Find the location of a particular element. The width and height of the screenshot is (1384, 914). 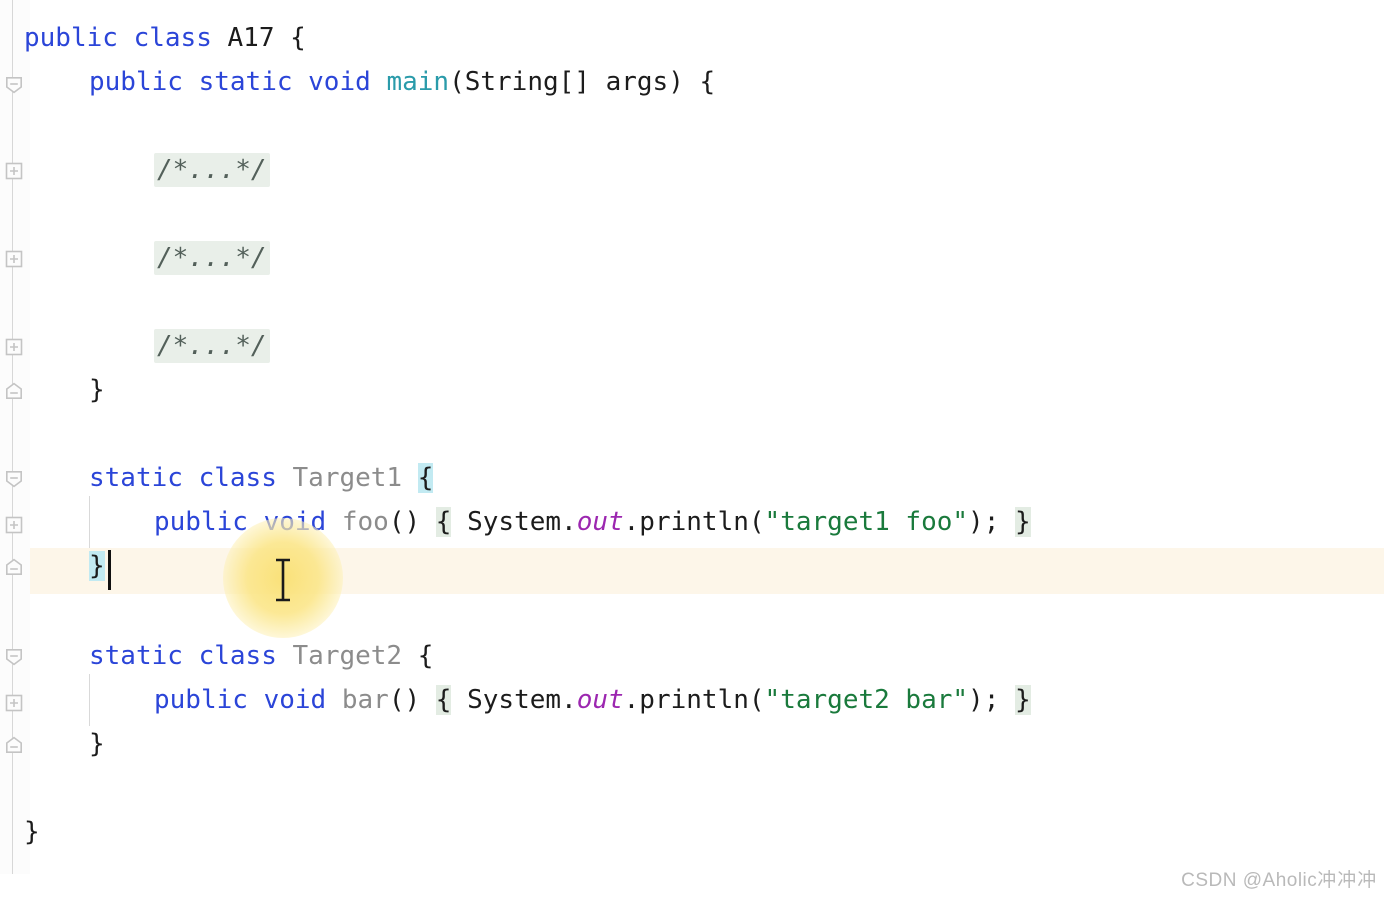

code-line: static class Target2 { is located at coordinates (261, 656).